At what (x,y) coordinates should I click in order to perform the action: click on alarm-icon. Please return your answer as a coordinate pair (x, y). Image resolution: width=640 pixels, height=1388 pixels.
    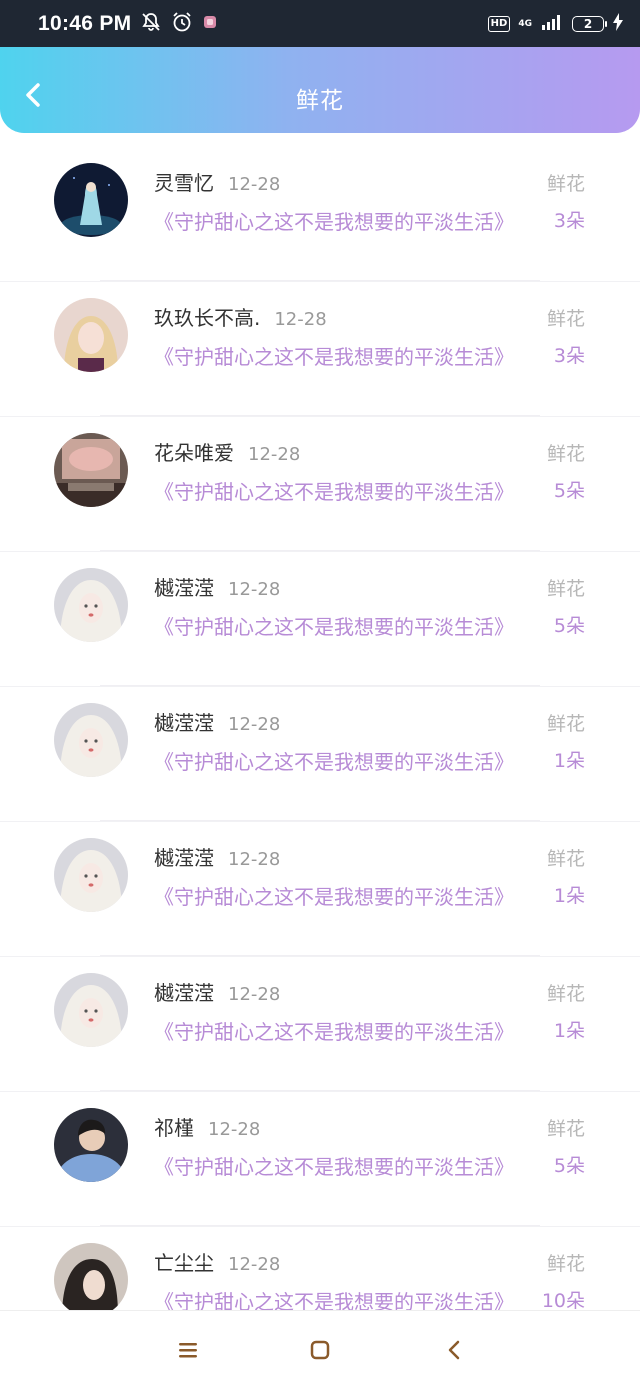
    Looking at the image, I should click on (182, 24).